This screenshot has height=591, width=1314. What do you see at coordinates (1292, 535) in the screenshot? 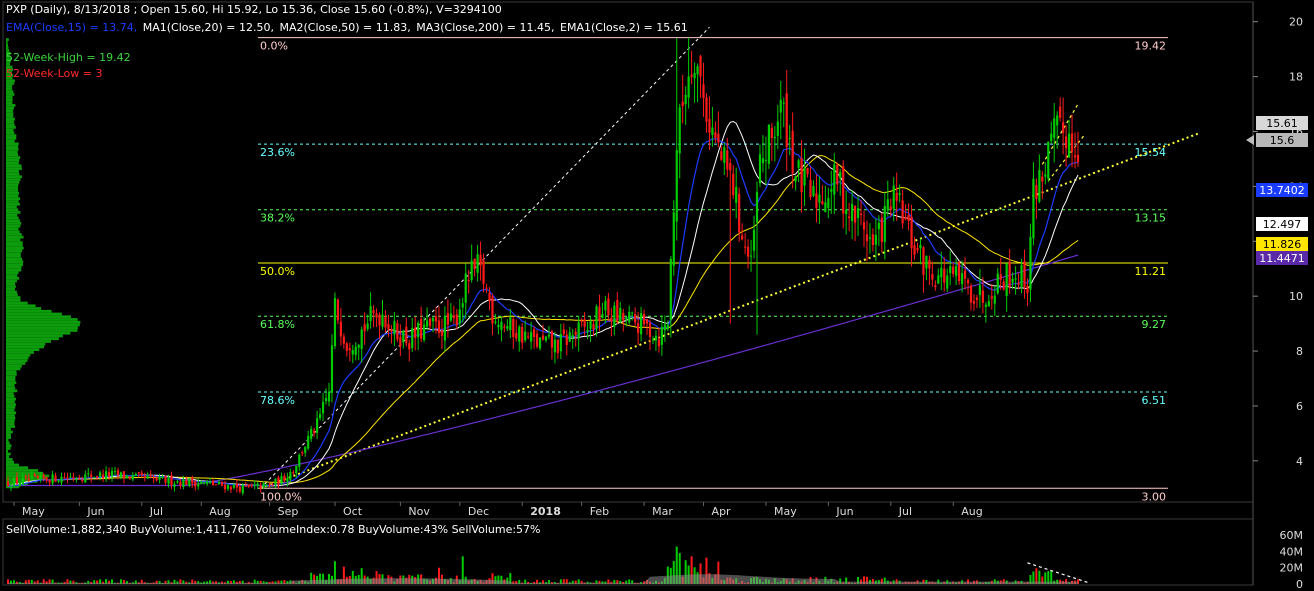
I see `volume-tick-label: 60M` at bounding box center [1292, 535].